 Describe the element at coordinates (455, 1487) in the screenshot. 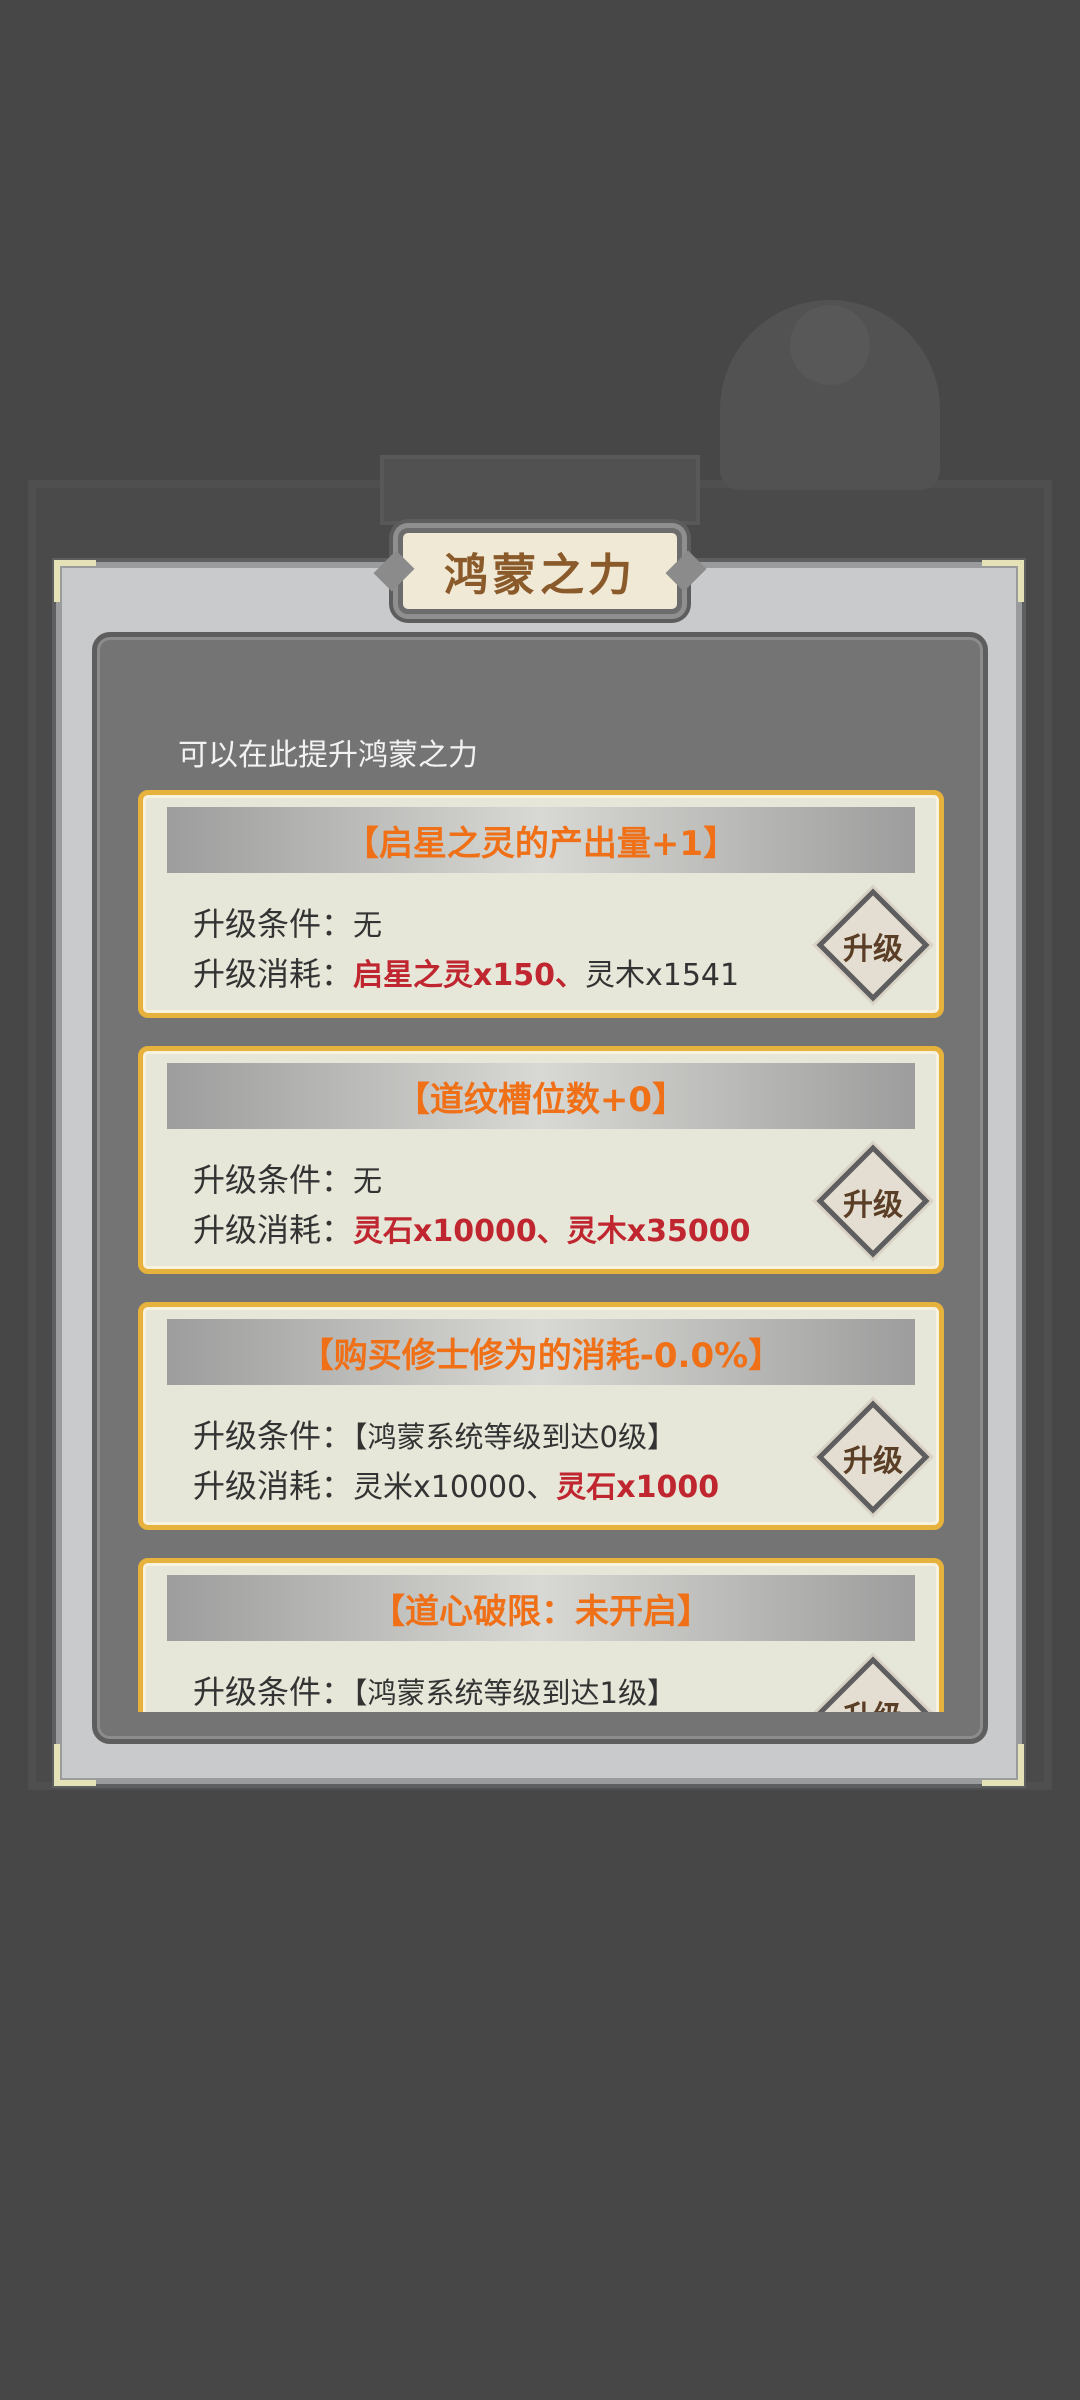

I see `cost-value: 灵米x10000、` at that location.